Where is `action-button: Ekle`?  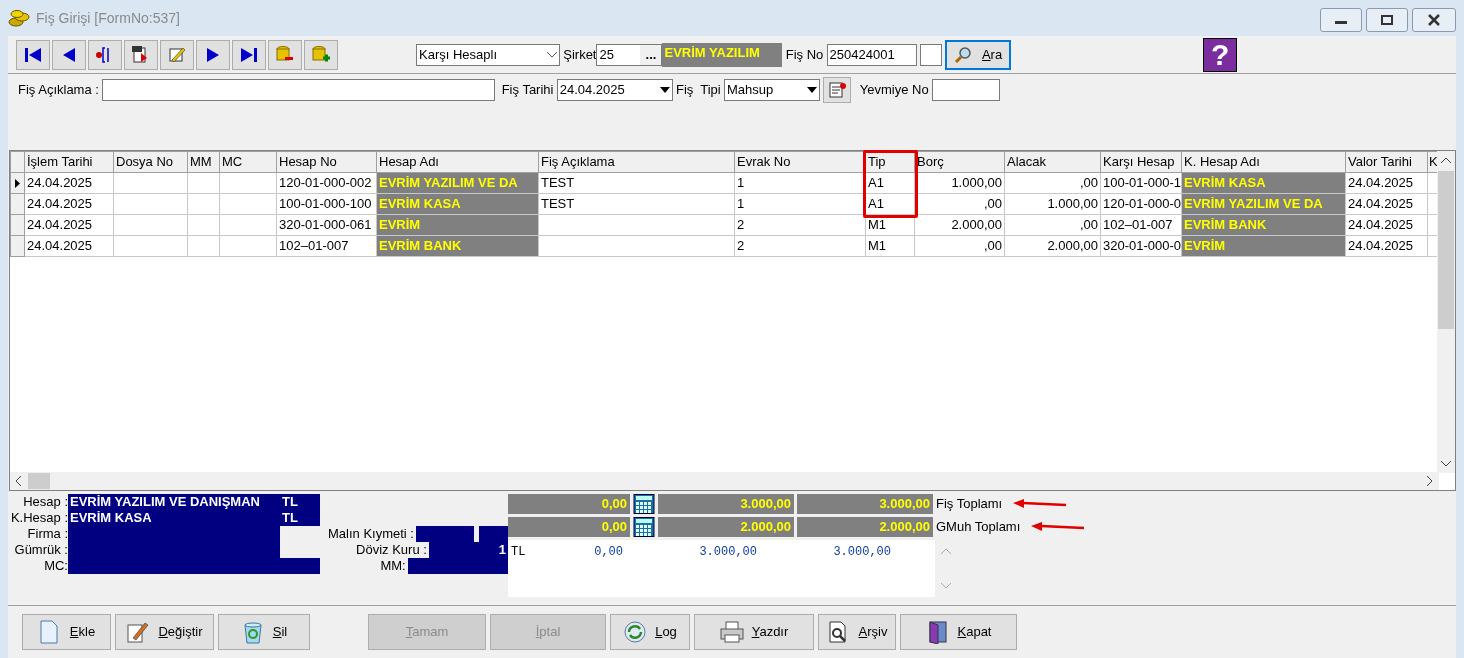
action-button: Ekle is located at coordinates (66, 632).